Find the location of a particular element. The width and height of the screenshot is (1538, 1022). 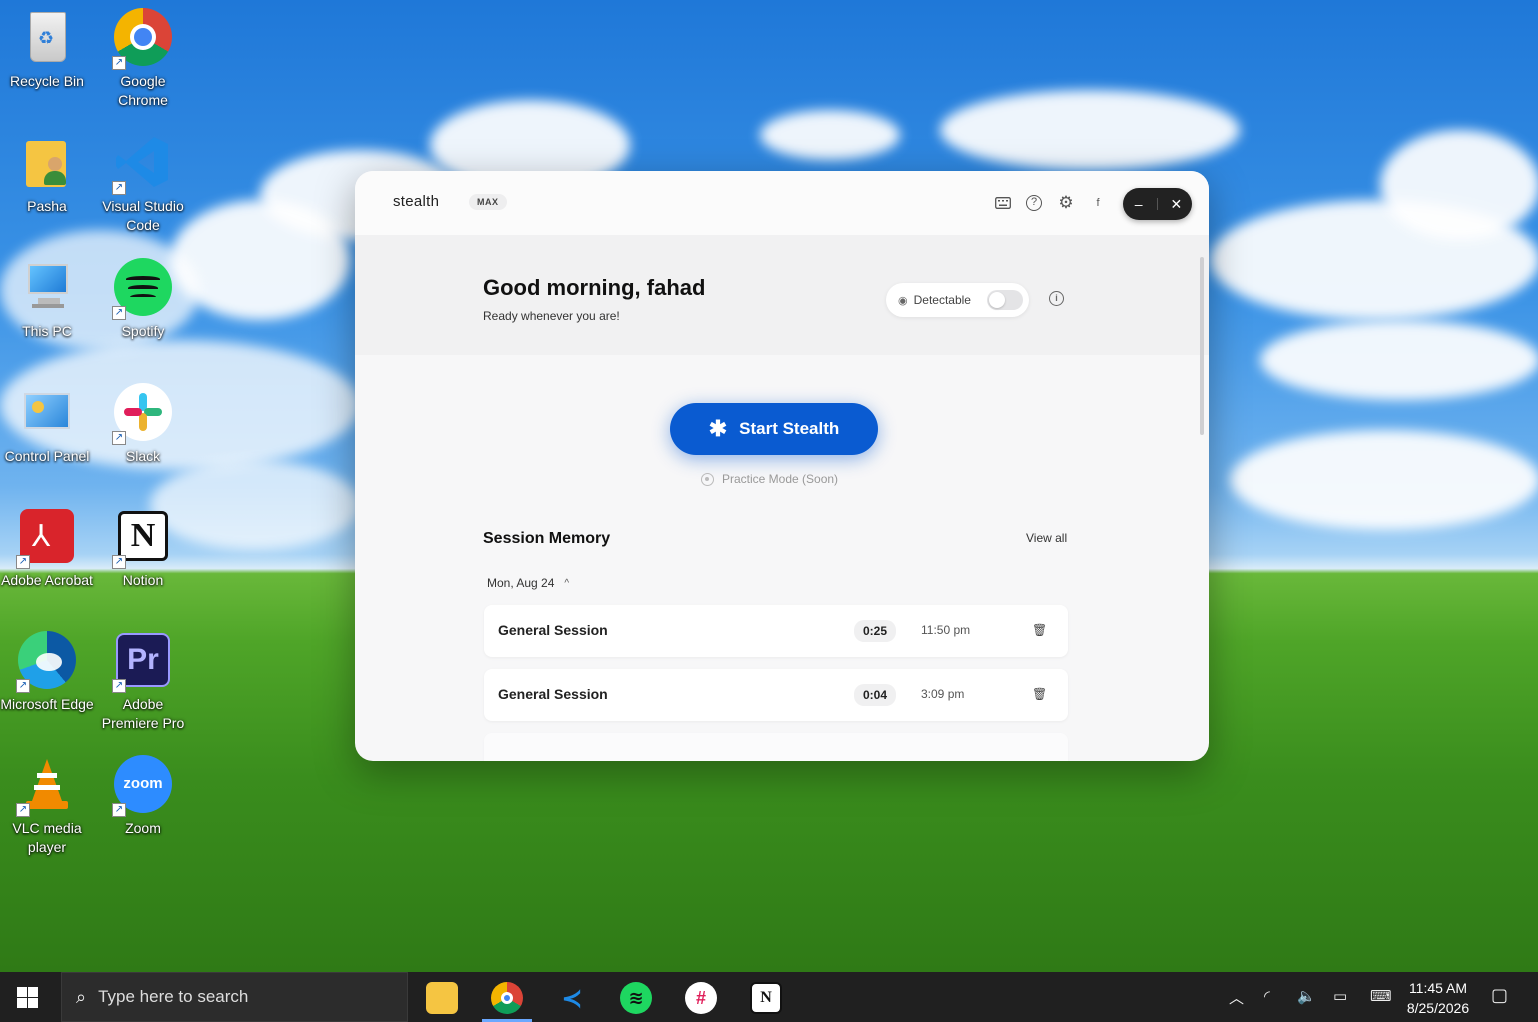

detectable-toggle-pill: ◉ Detectable is located at coordinates (957, 300).